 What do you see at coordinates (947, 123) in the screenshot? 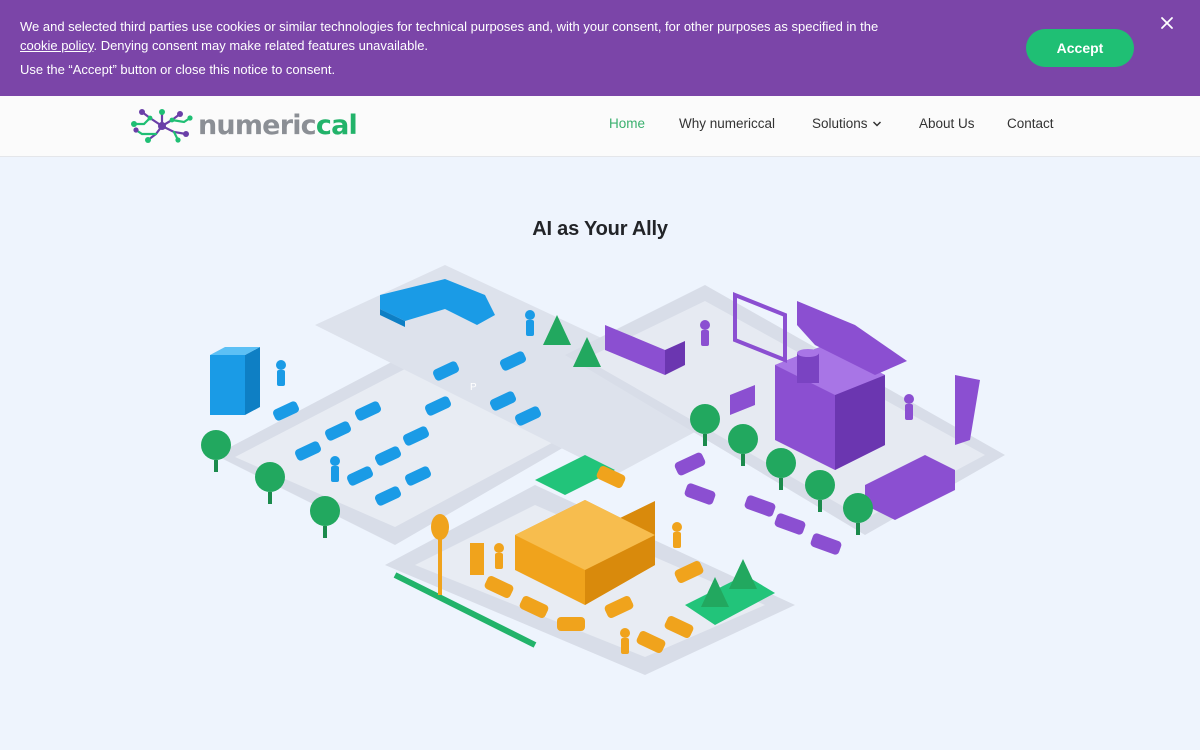
I see `nav-about-us: About Us` at bounding box center [947, 123].